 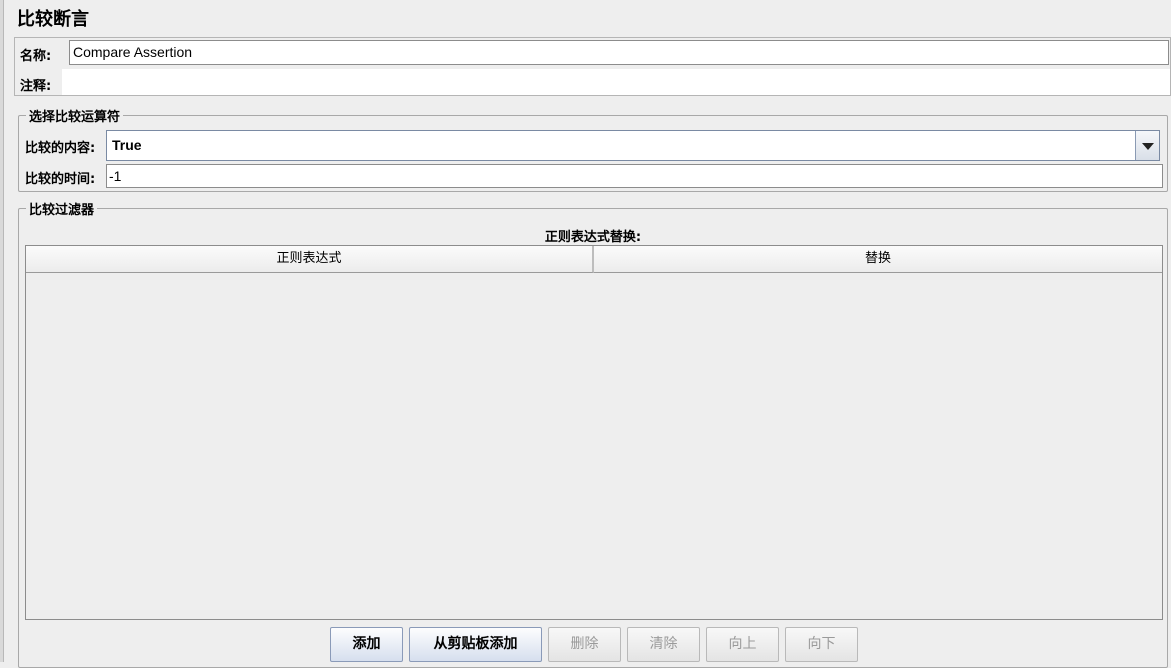 What do you see at coordinates (742, 644) in the screenshot?
I see `move-up-button: 向上` at bounding box center [742, 644].